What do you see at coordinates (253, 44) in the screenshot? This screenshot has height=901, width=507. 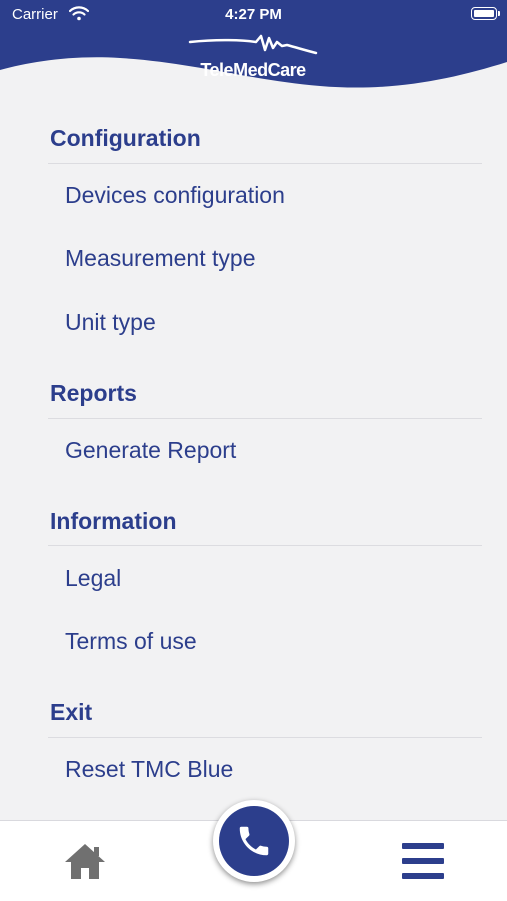 I see `heartbeat-logo-icon` at bounding box center [253, 44].